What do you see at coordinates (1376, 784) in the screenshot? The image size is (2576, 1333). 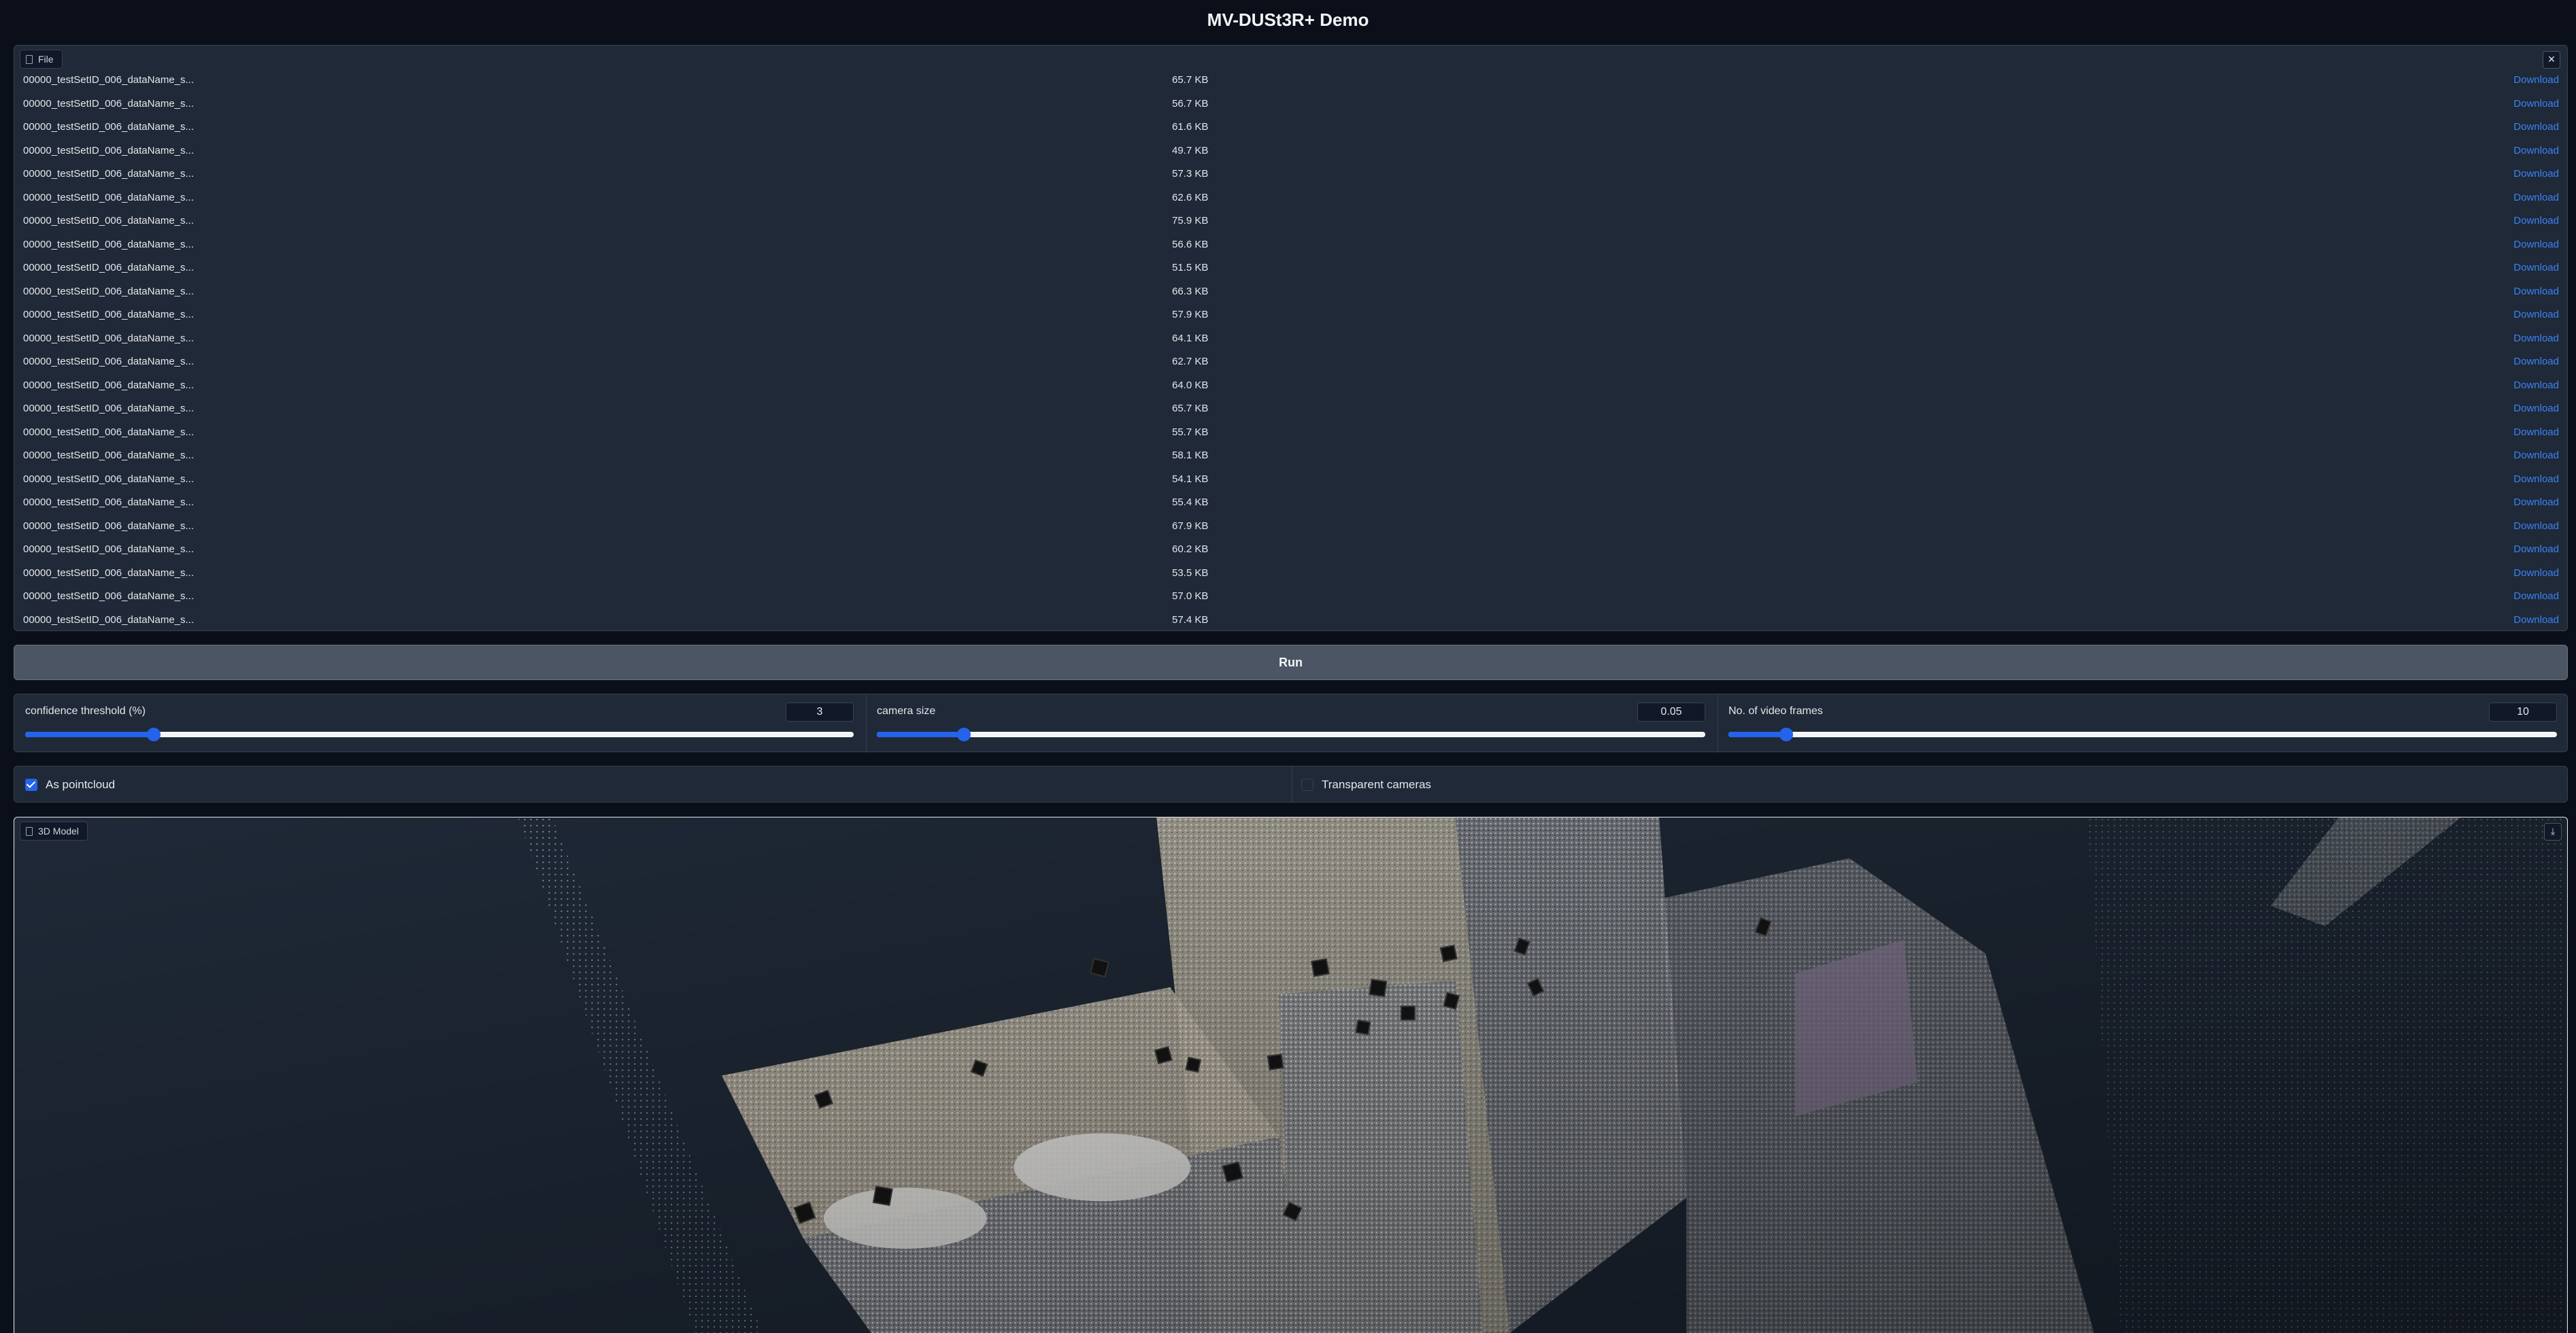 I see `transparent-cameras-label: Transparent cameras` at bounding box center [1376, 784].